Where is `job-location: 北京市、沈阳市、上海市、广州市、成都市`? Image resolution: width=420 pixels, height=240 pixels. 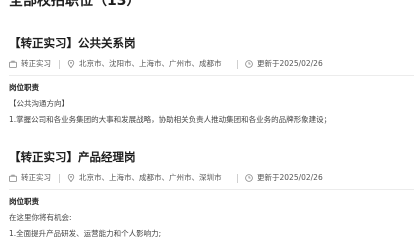
job-location: 北京市、沈阳市、上海市、广州市、成都市 is located at coordinates (144, 64).